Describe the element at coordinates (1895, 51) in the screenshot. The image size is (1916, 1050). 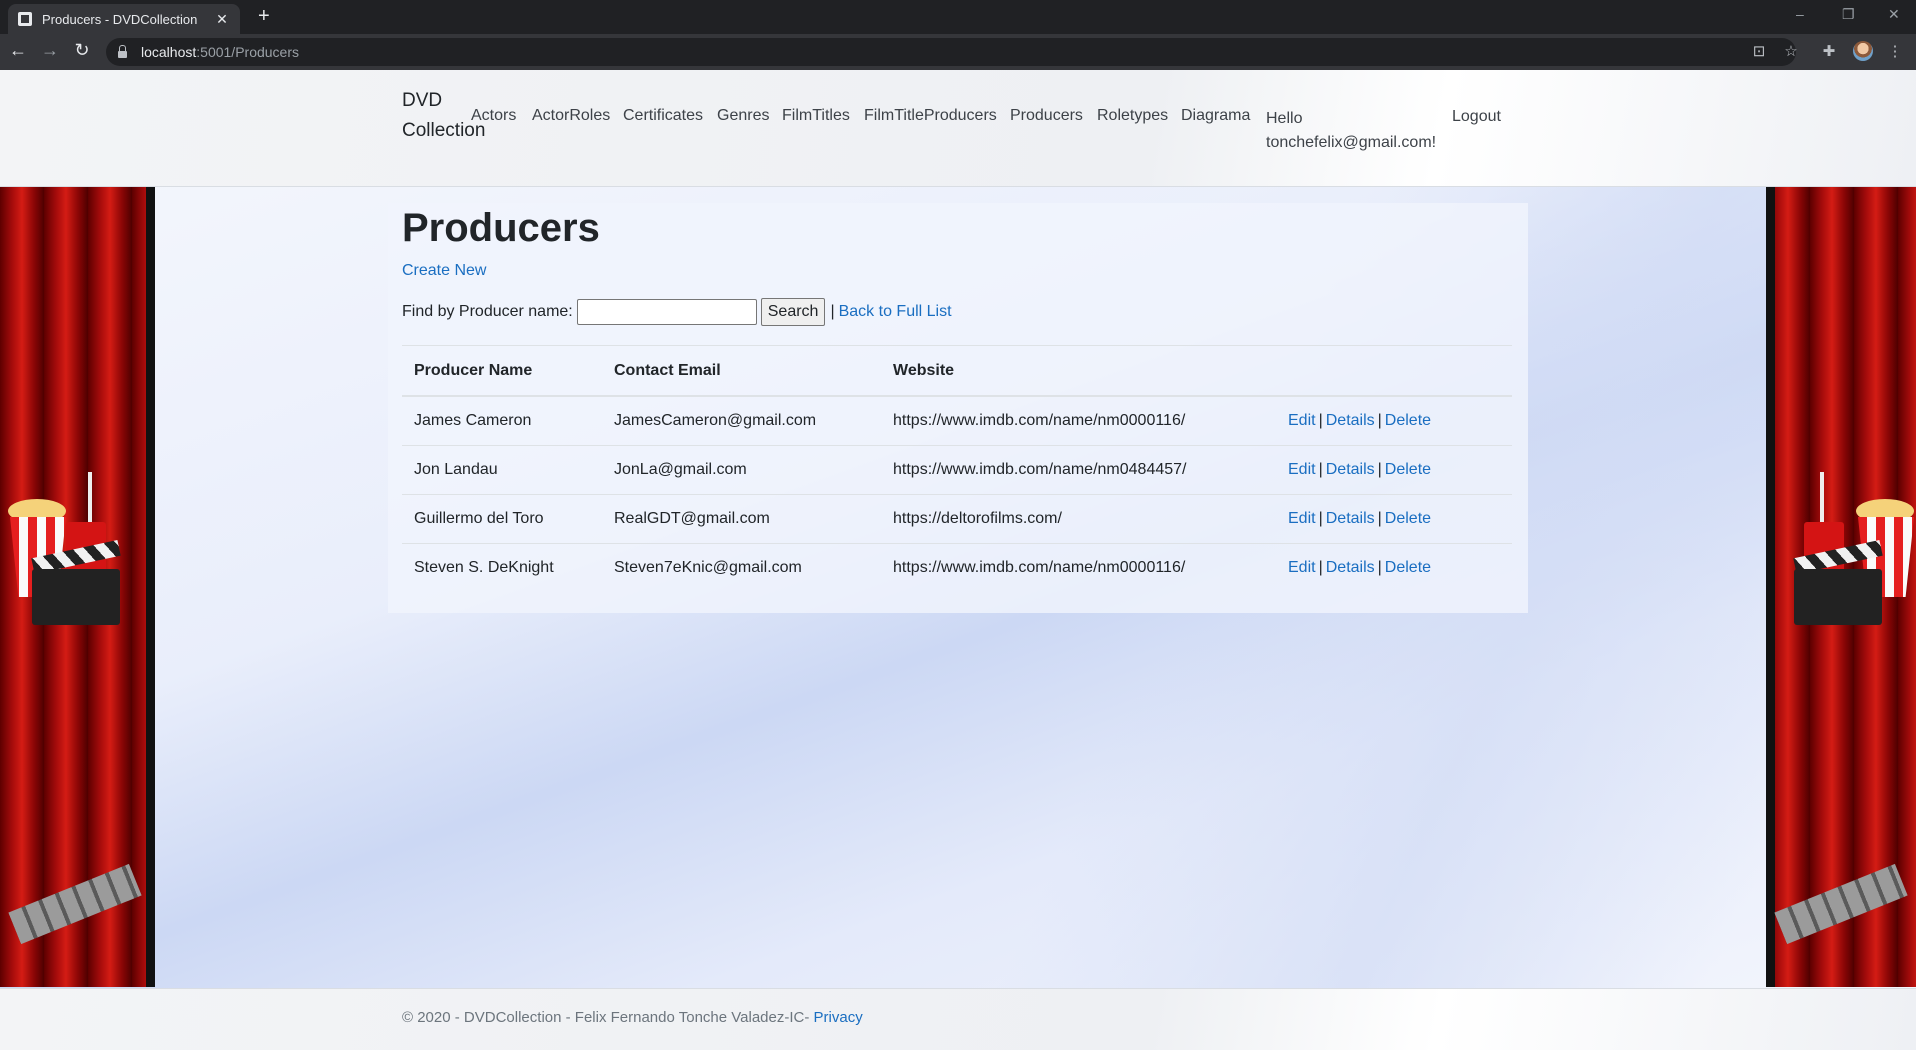
I see `menu-icon: ⋮` at that location.